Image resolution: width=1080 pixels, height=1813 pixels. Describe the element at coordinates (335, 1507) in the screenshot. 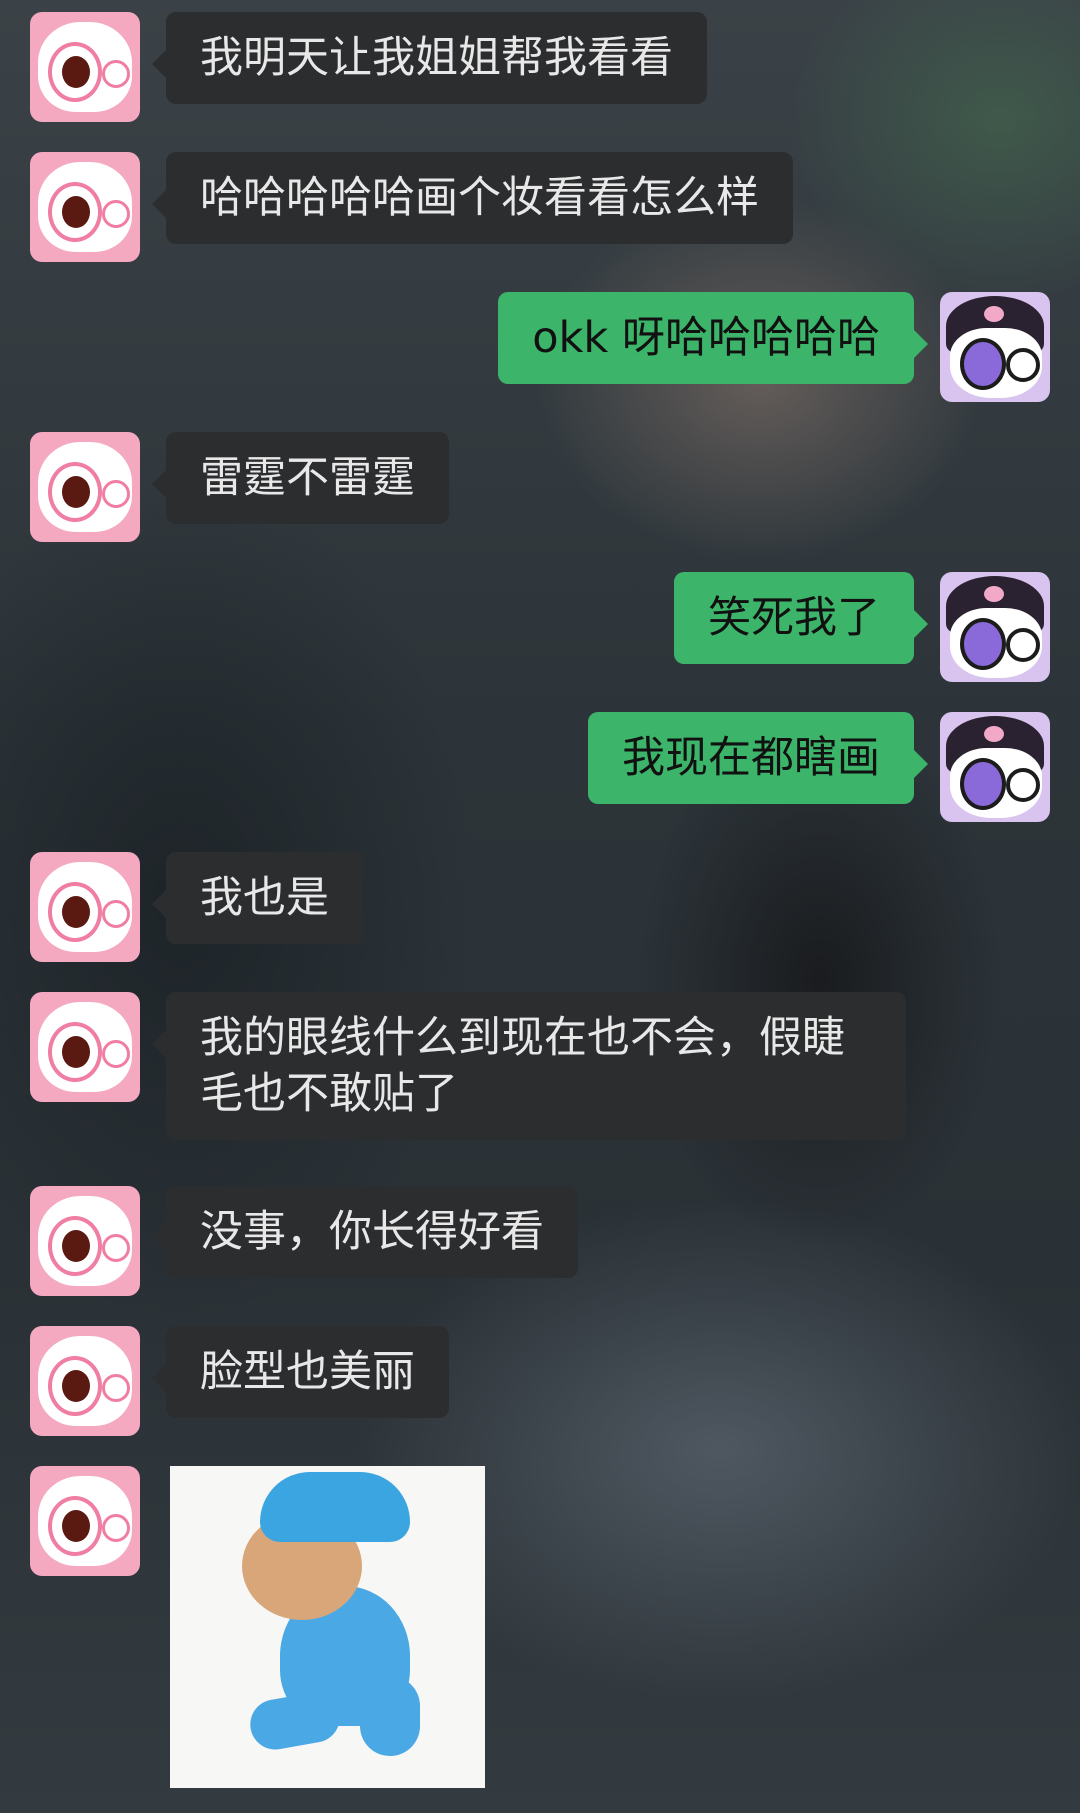

I see `sticker-hat` at that location.